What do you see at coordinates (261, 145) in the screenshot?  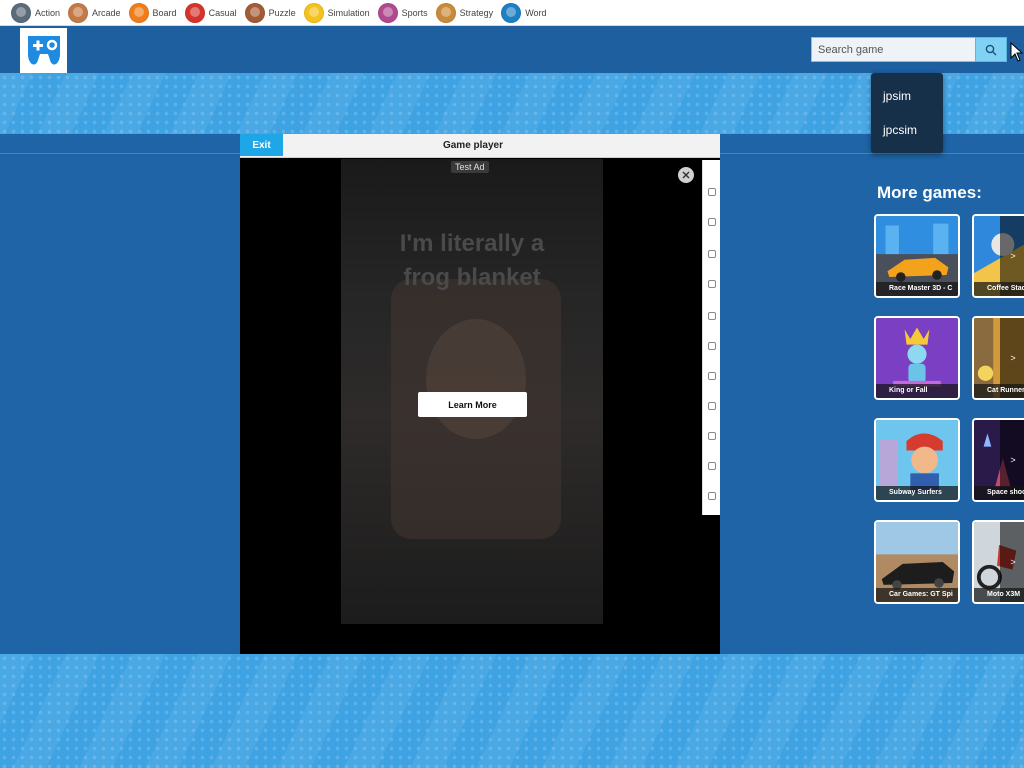 I see `exit-button: Exit` at bounding box center [261, 145].